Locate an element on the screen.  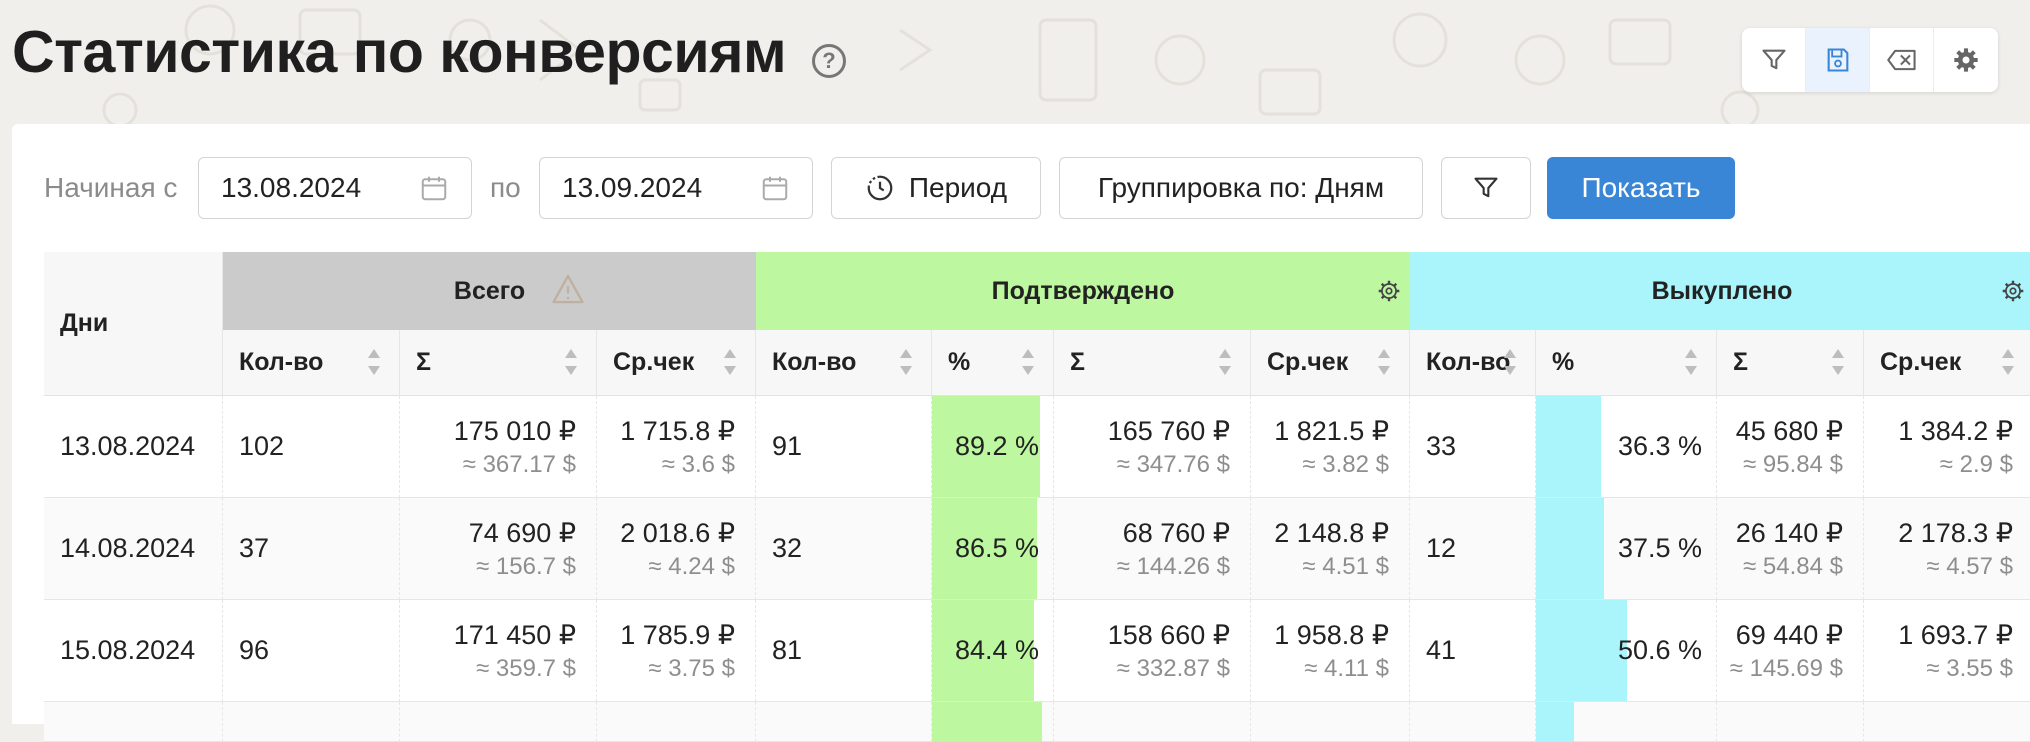
clear-tool-button is located at coordinates (1902, 60).